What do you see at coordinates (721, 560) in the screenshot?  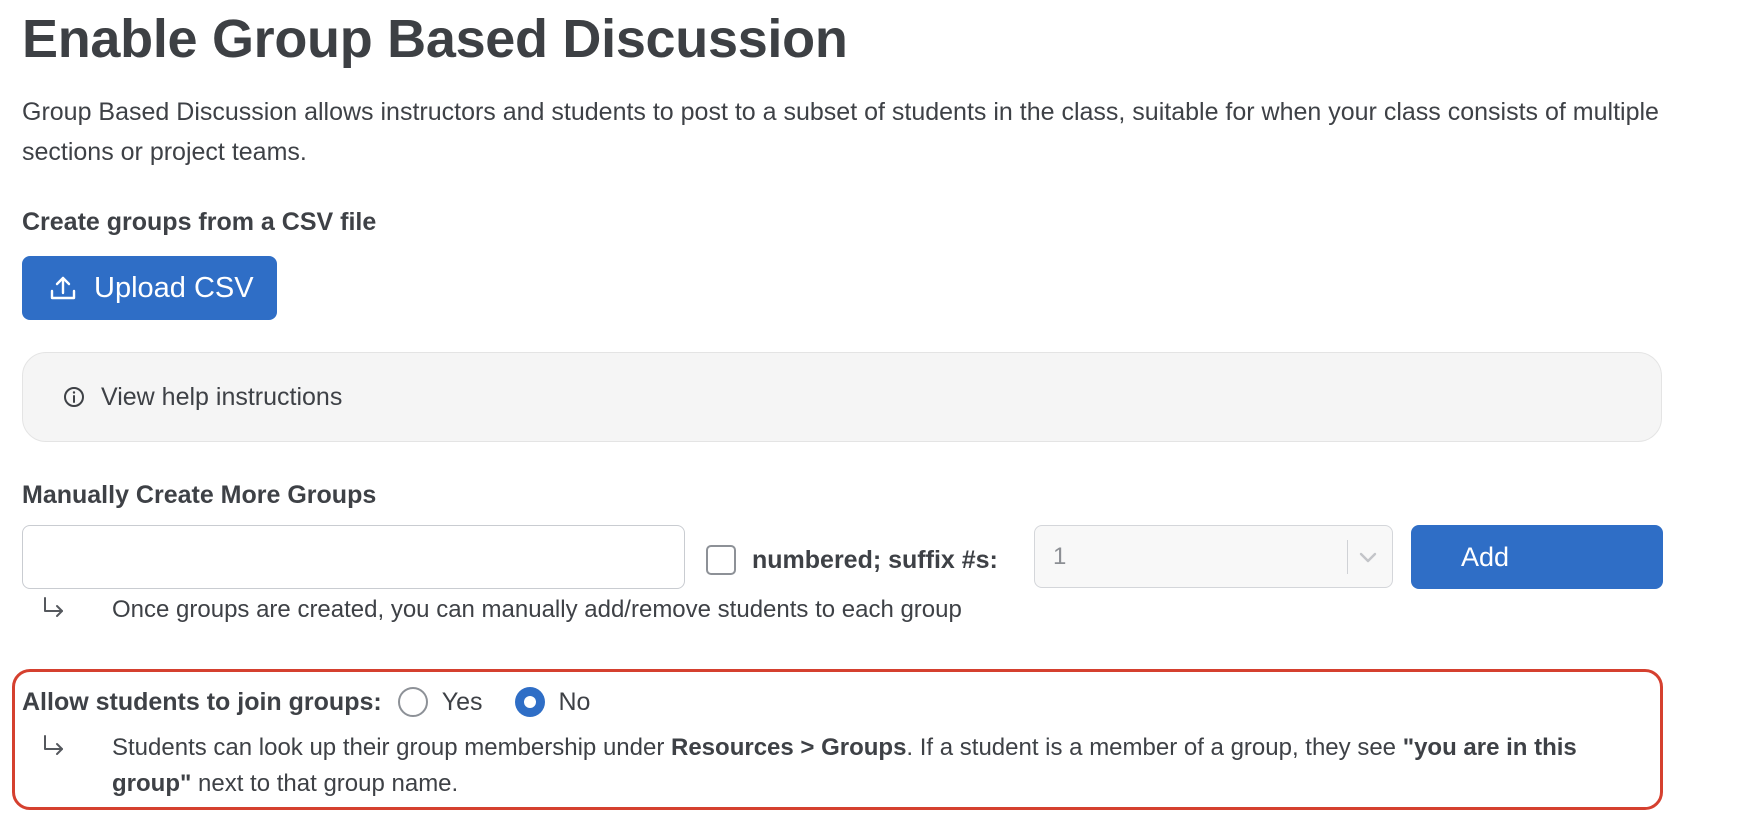 I see `numbered-checkbox` at bounding box center [721, 560].